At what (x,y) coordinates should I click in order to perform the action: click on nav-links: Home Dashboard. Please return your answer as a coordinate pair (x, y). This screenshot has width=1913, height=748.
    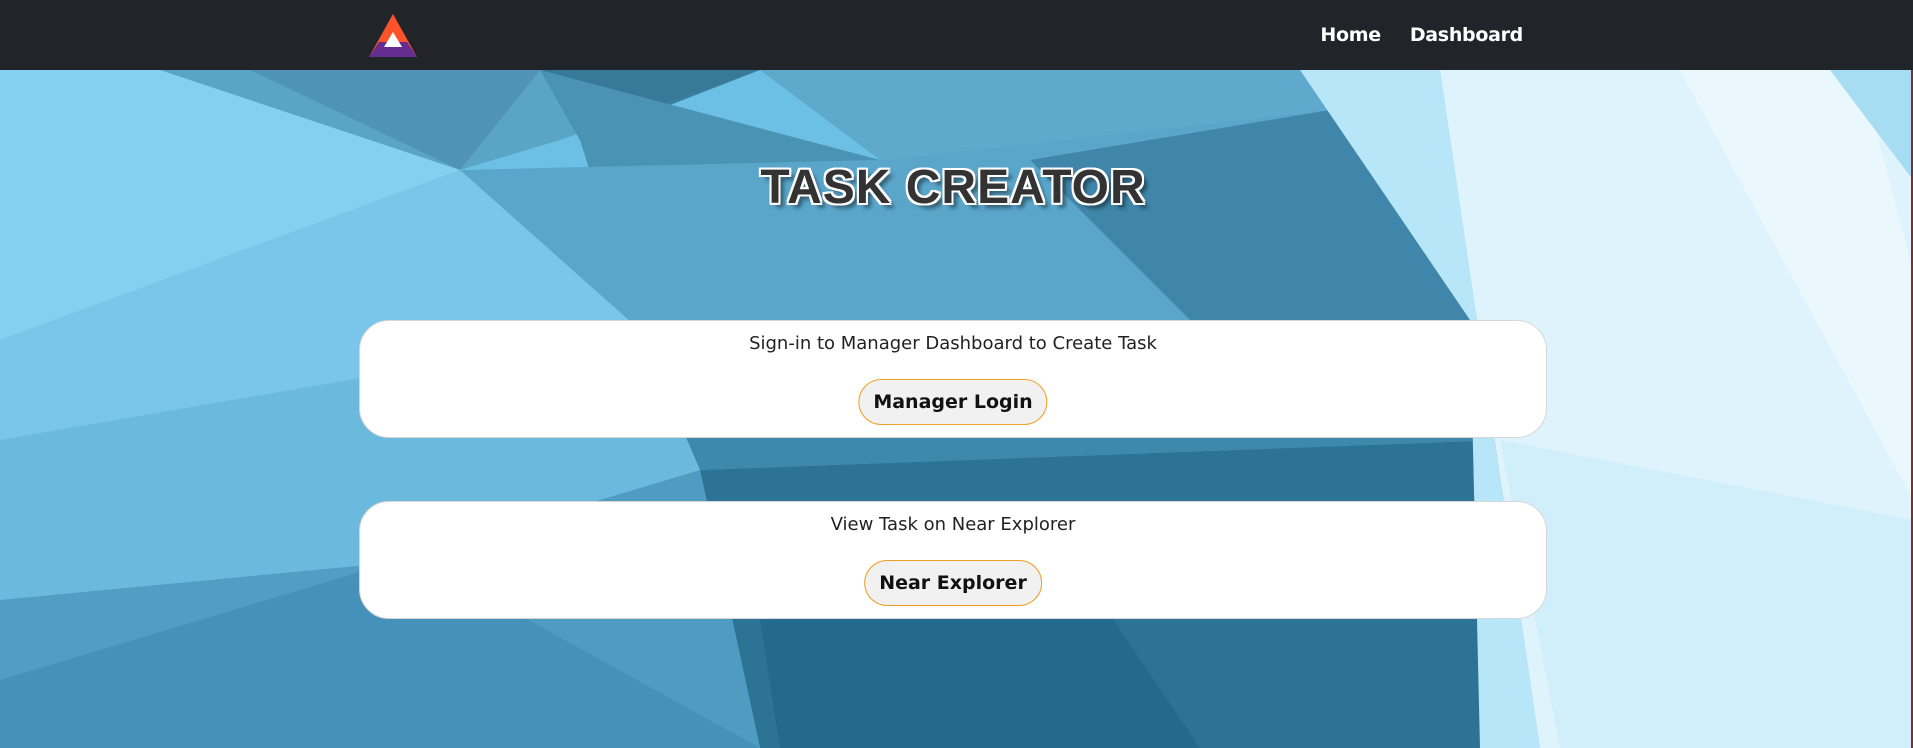
    Looking at the image, I should click on (1421, 35).